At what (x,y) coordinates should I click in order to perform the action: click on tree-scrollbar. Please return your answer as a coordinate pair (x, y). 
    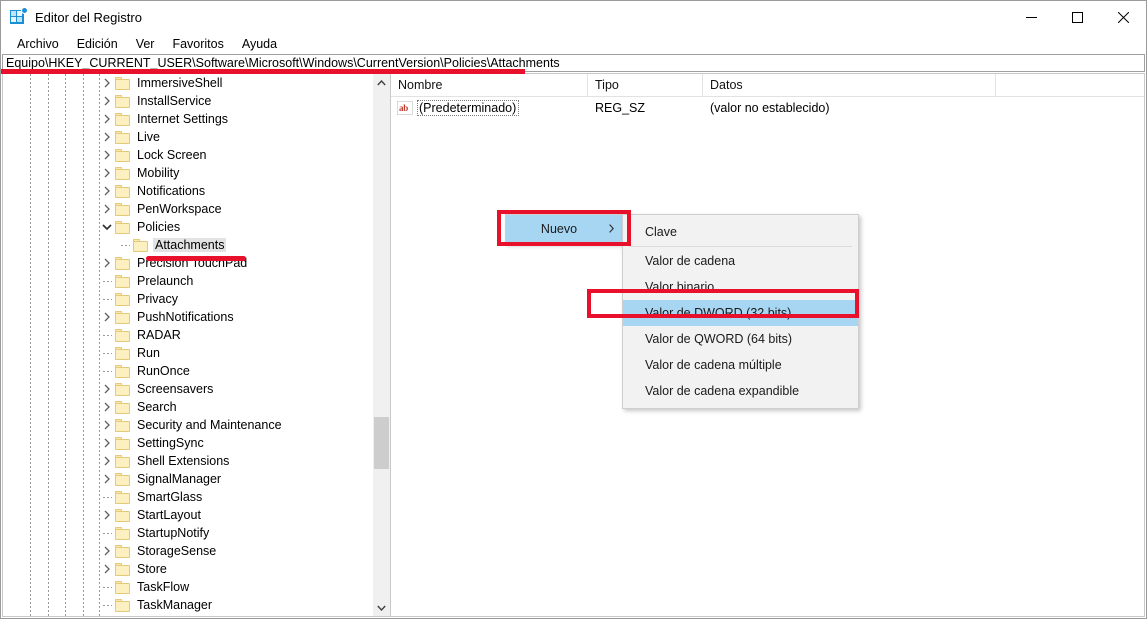
    Looking at the image, I should click on (381, 345).